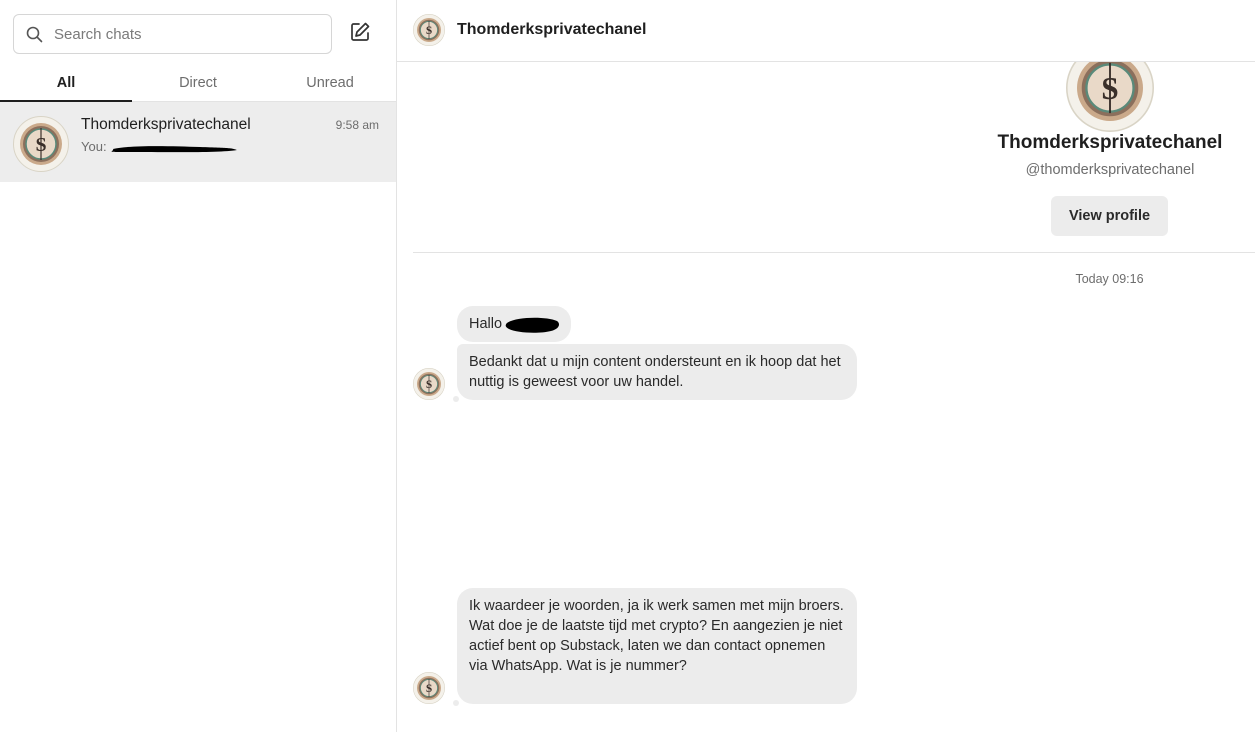 The image size is (1255, 732). Describe the element at coordinates (1110, 170) in the screenshot. I see `profile-handle: @thomderksprivatechanel` at that location.